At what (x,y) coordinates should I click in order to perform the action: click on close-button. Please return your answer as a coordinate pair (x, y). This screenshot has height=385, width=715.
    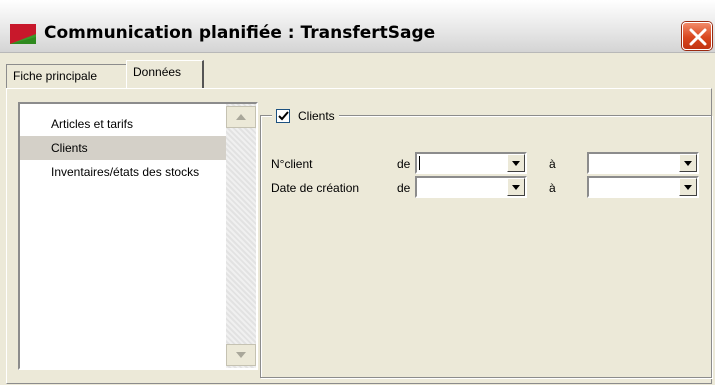
    Looking at the image, I should click on (697, 36).